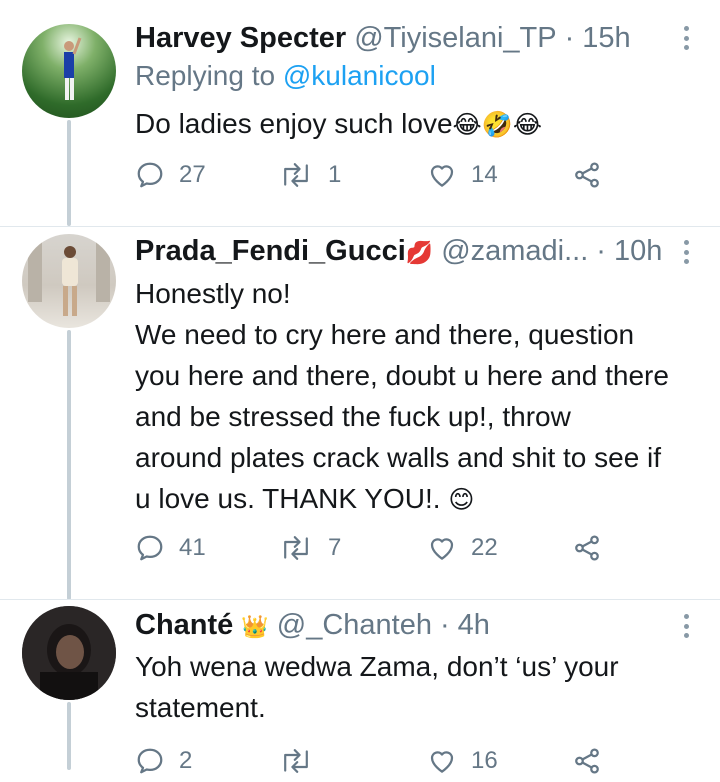  What do you see at coordinates (385, 334) in the screenshot?
I see `tweet-text-line: We need to cry here and there, question` at bounding box center [385, 334].